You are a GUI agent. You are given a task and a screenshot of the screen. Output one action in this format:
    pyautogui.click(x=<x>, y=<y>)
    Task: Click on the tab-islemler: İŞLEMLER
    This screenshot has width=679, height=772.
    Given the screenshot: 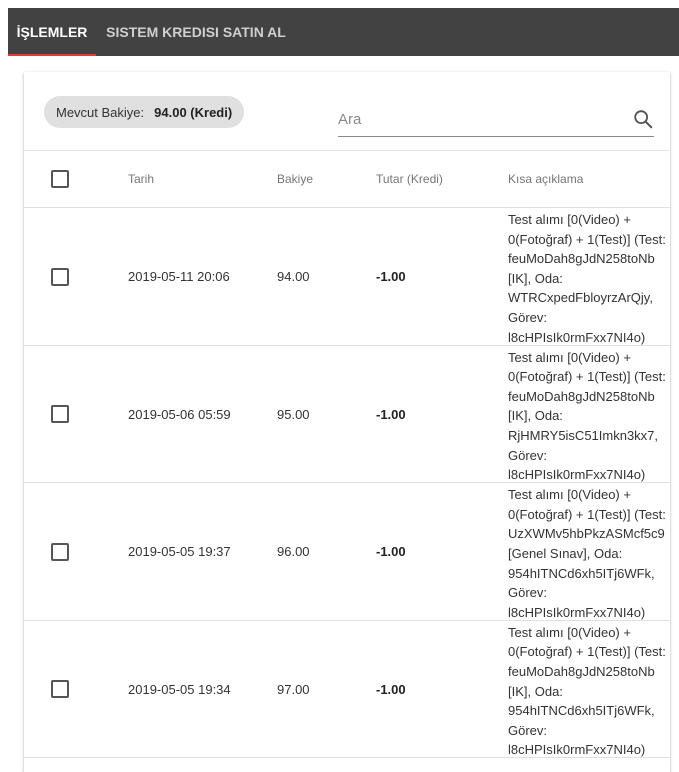 What is the action you would take?
    pyautogui.click(x=52, y=32)
    